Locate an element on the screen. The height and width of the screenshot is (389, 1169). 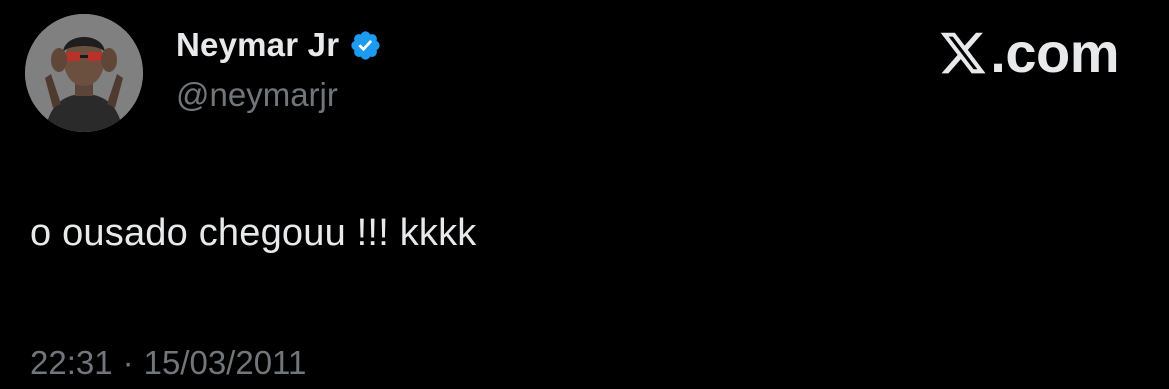
name-row: Neymar Jr is located at coordinates (279, 45).